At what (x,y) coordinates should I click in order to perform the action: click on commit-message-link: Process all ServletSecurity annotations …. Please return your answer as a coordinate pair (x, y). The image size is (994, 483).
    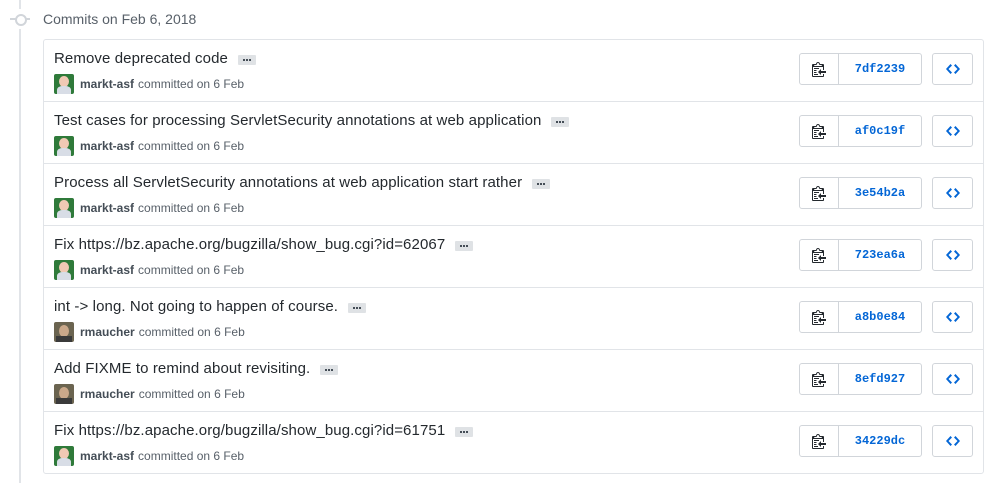
    Looking at the image, I should click on (288, 182).